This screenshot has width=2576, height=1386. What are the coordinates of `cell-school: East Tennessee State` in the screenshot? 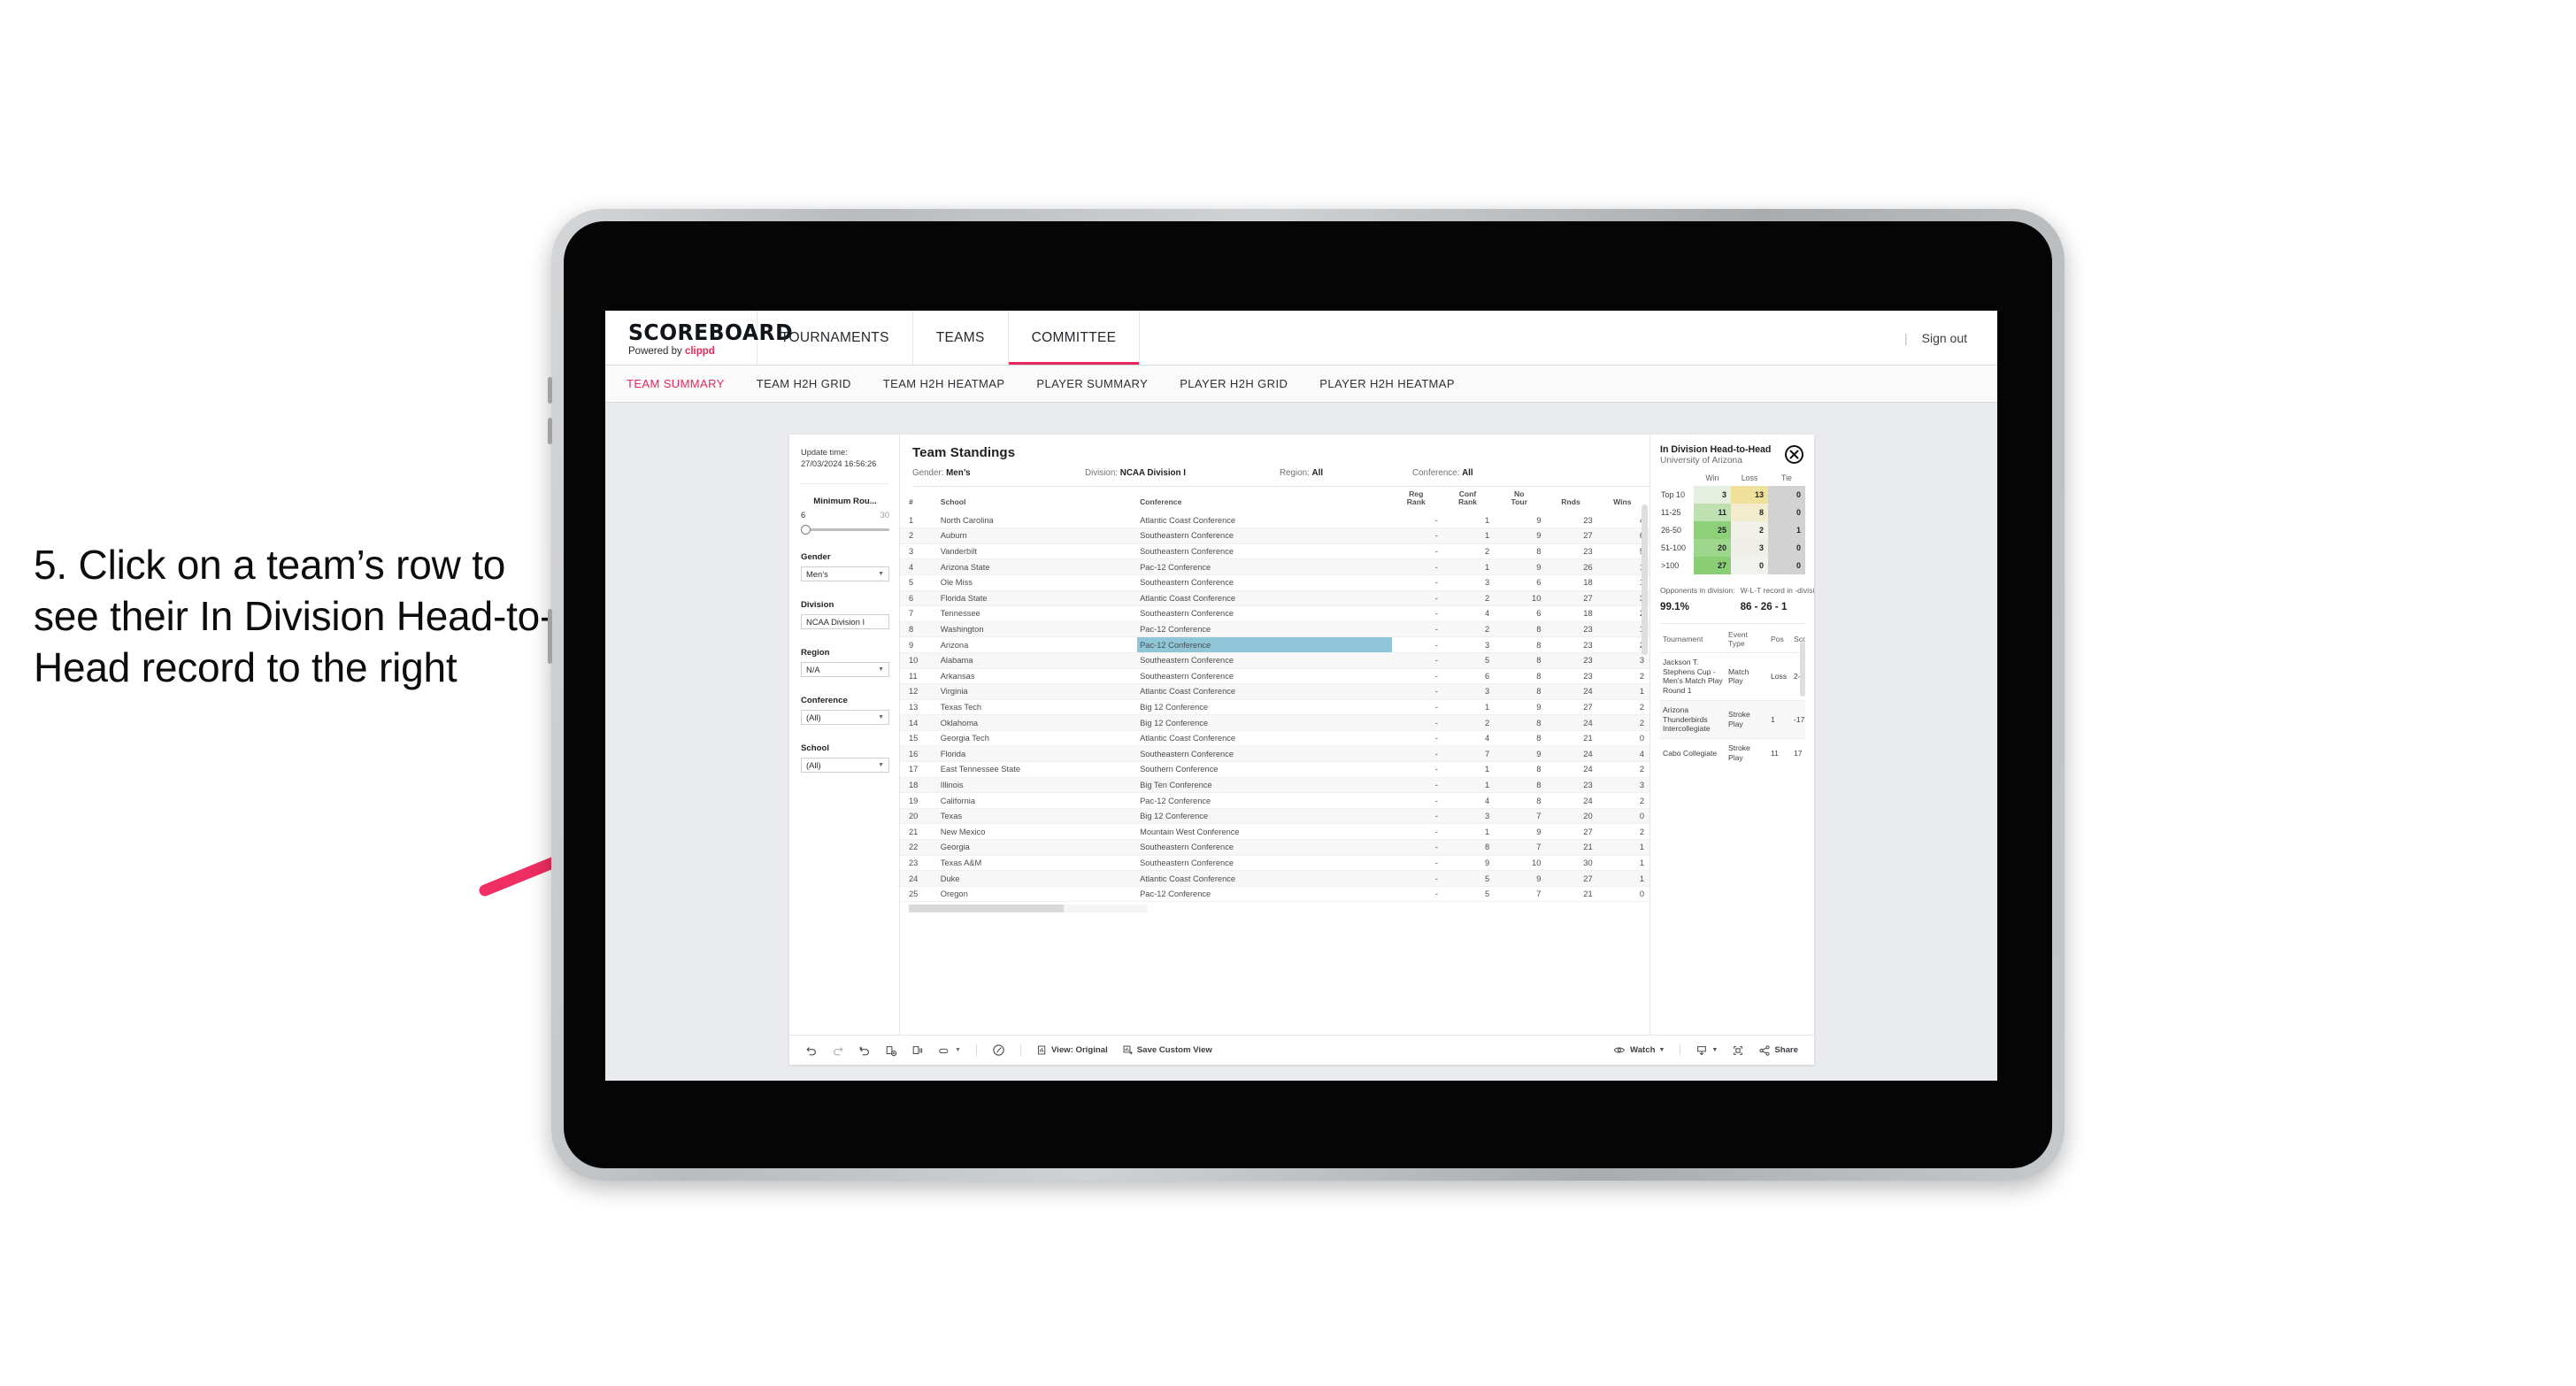 It's located at (1037, 769).